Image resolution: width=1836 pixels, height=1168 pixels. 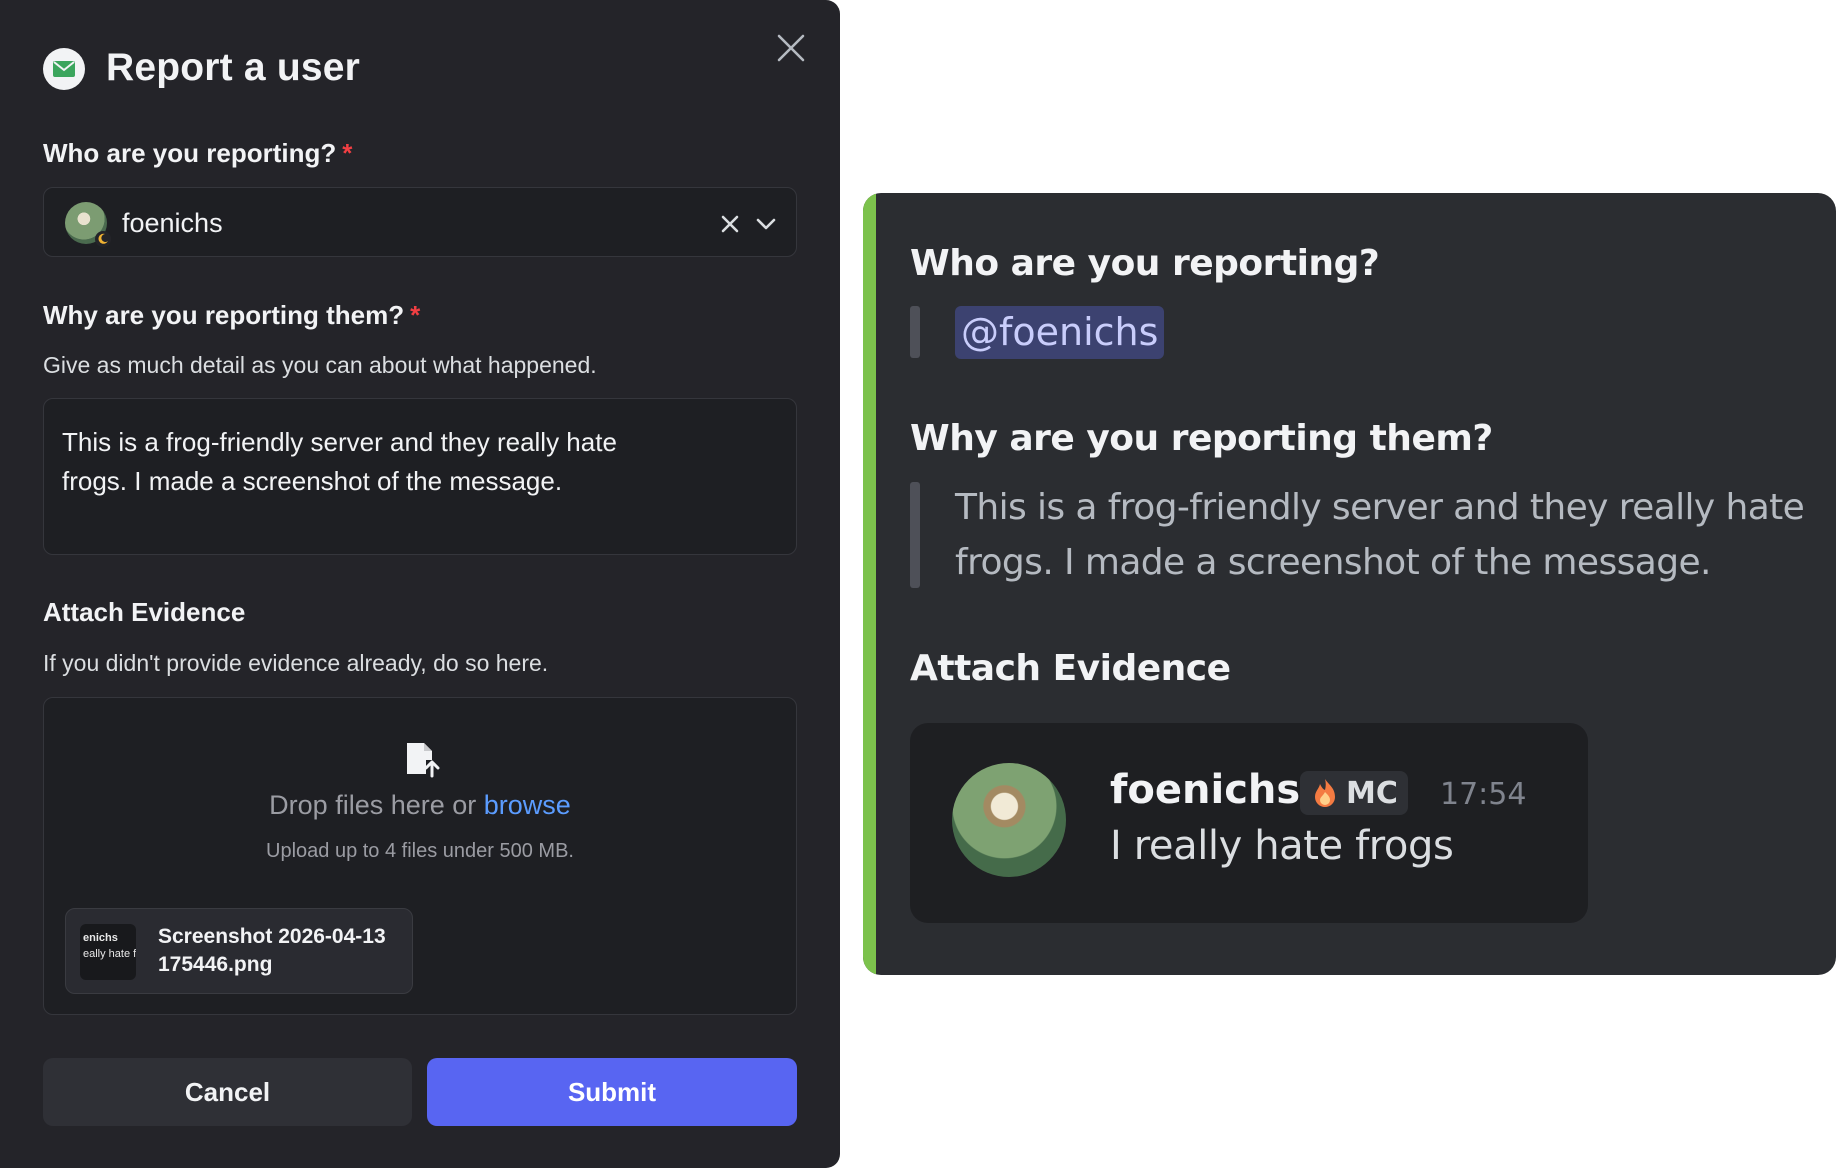 What do you see at coordinates (373, 805) in the screenshot?
I see `drop-label: Drop files here or` at bounding box center [373, 805].